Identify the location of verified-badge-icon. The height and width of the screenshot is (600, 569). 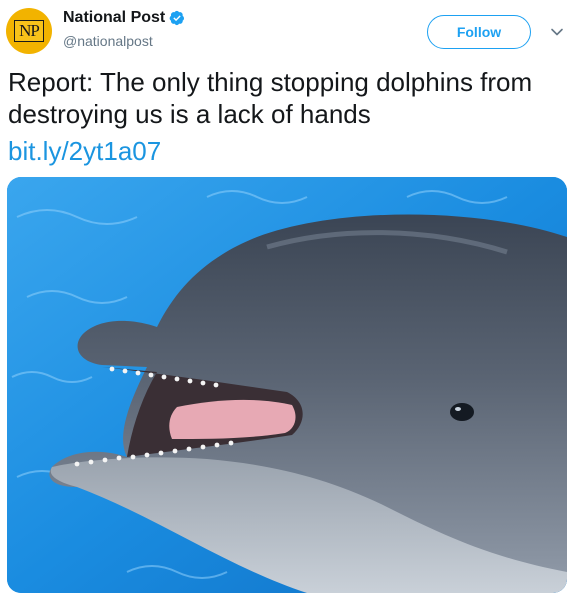
(177, 18).